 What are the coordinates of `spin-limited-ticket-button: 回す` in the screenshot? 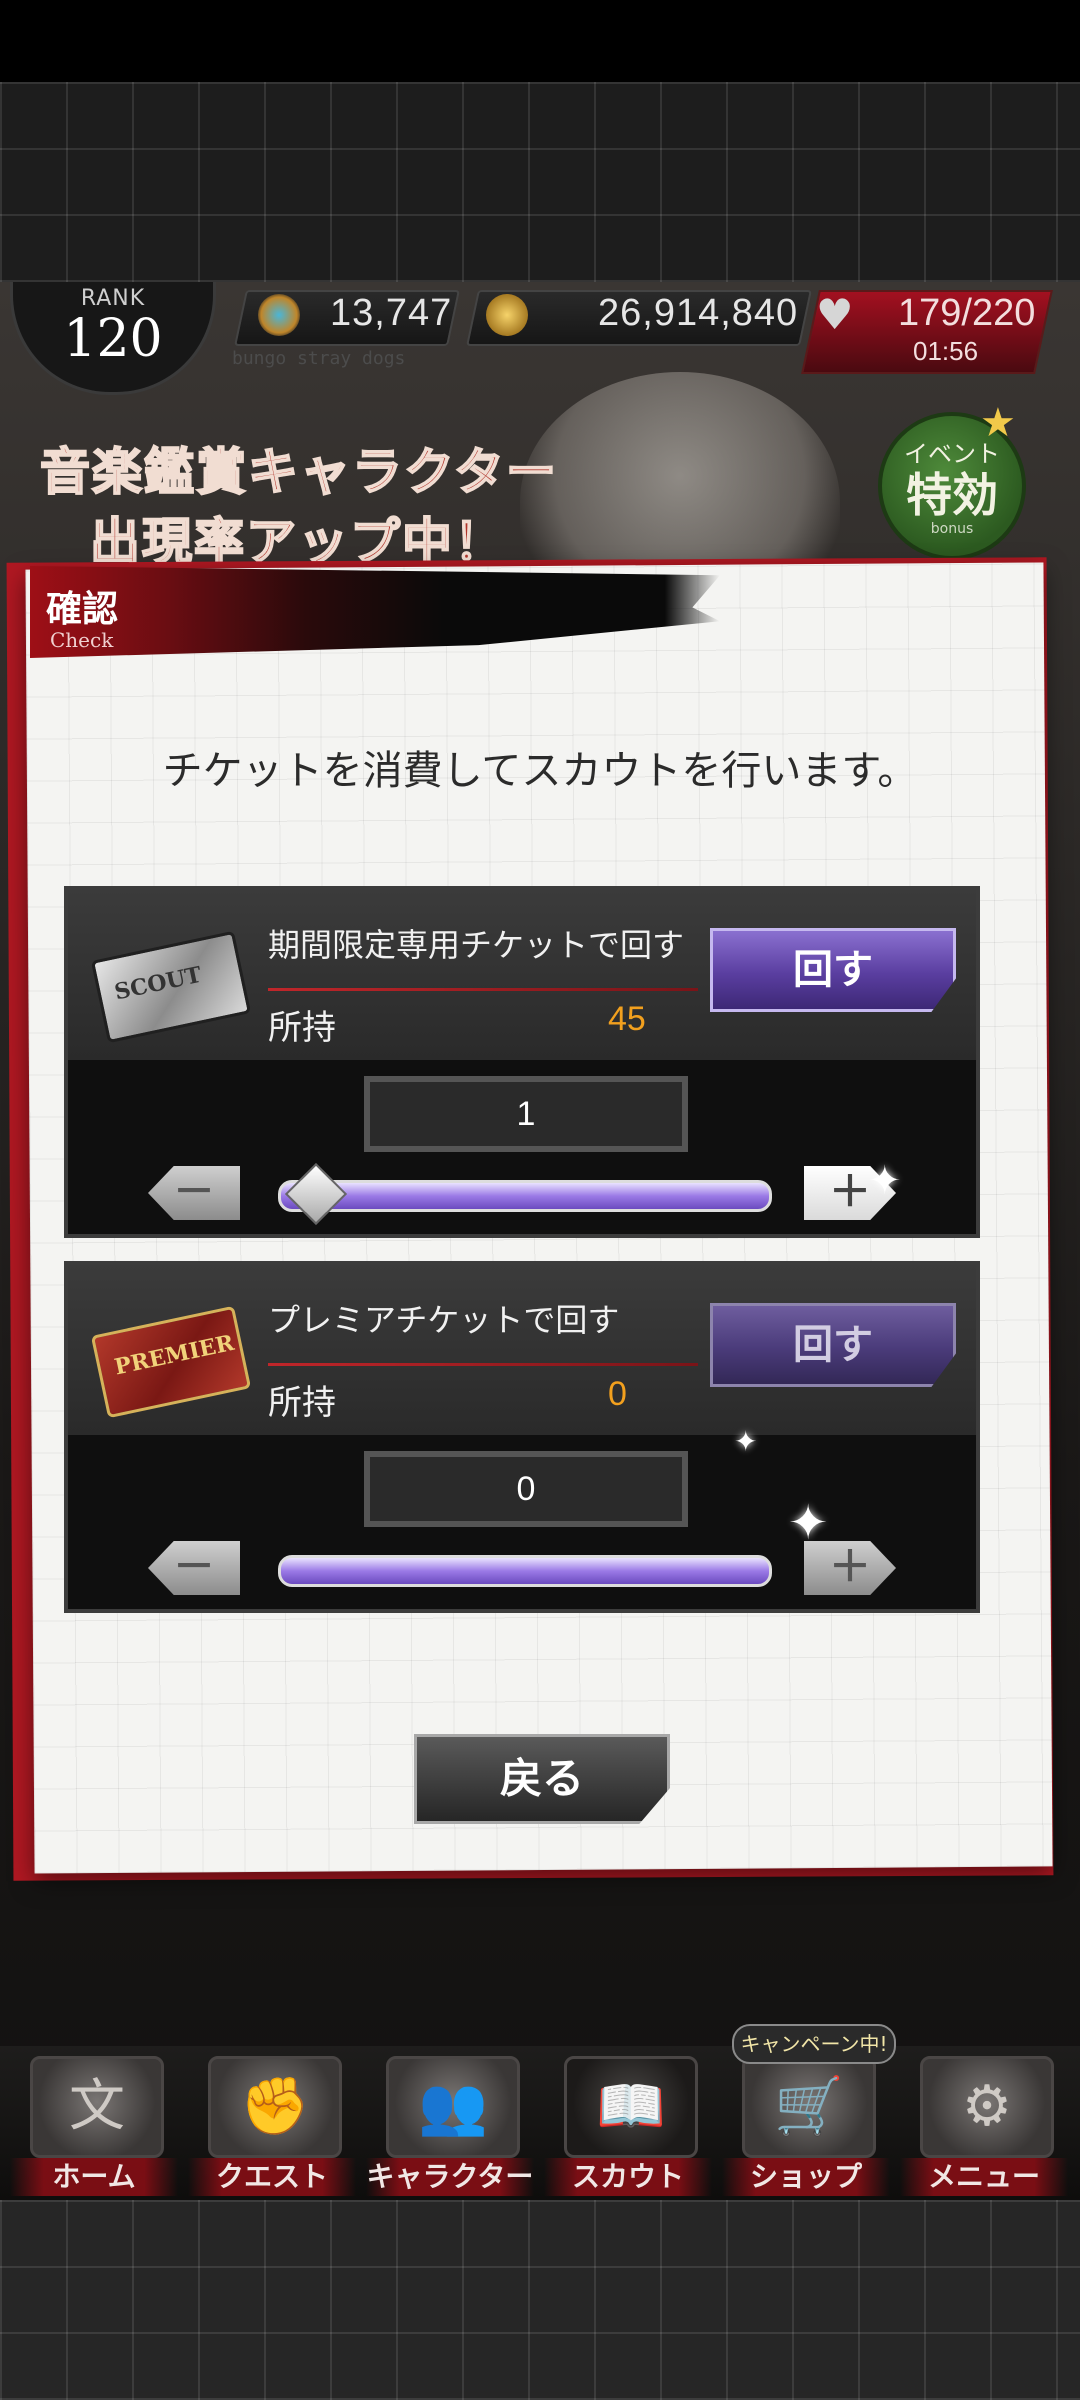 It's located at (833, 970).